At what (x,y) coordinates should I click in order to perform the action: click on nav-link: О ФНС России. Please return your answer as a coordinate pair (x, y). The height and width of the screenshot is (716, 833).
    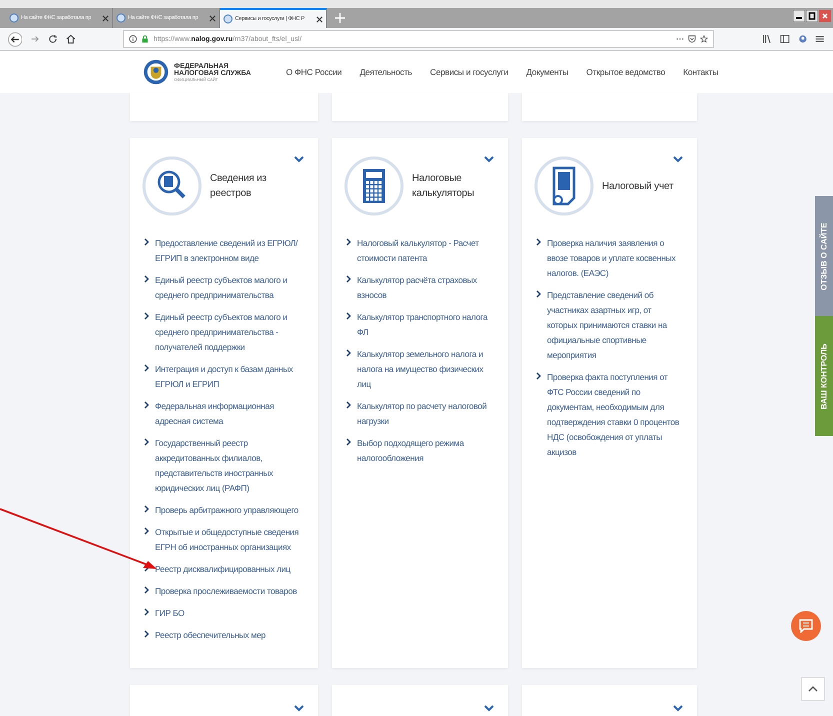
    Looking at the image, I should click on (314, 72).